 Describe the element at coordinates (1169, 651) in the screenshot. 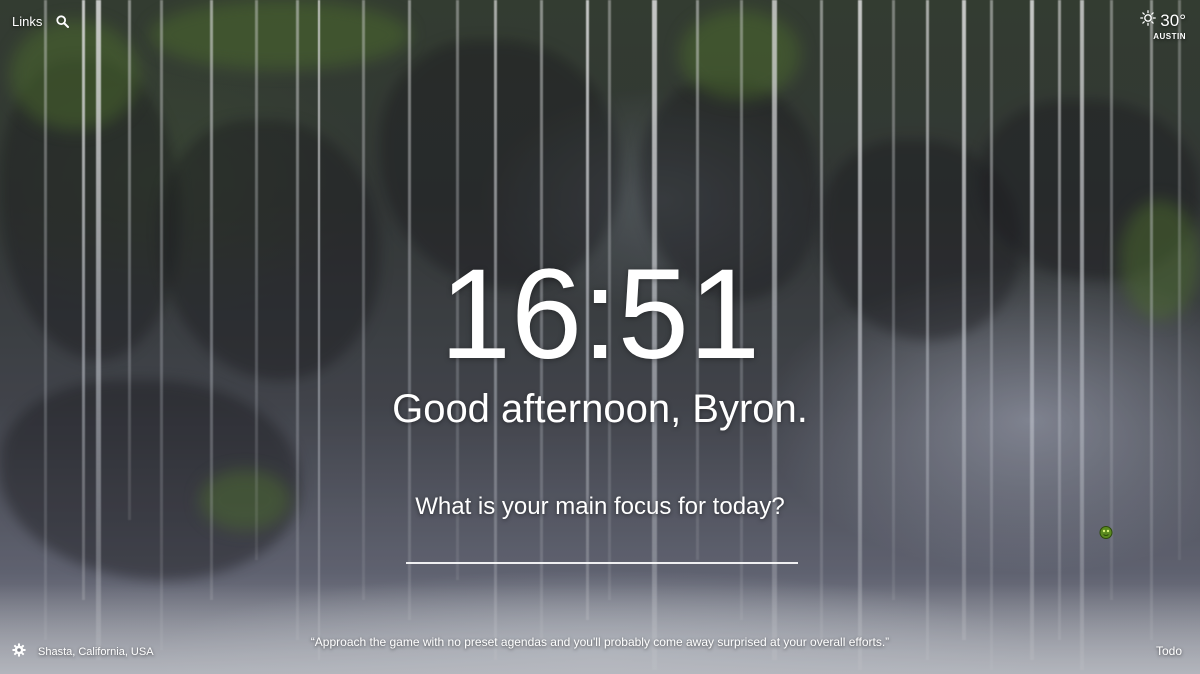

I see `todo-button: Todo` at that location.